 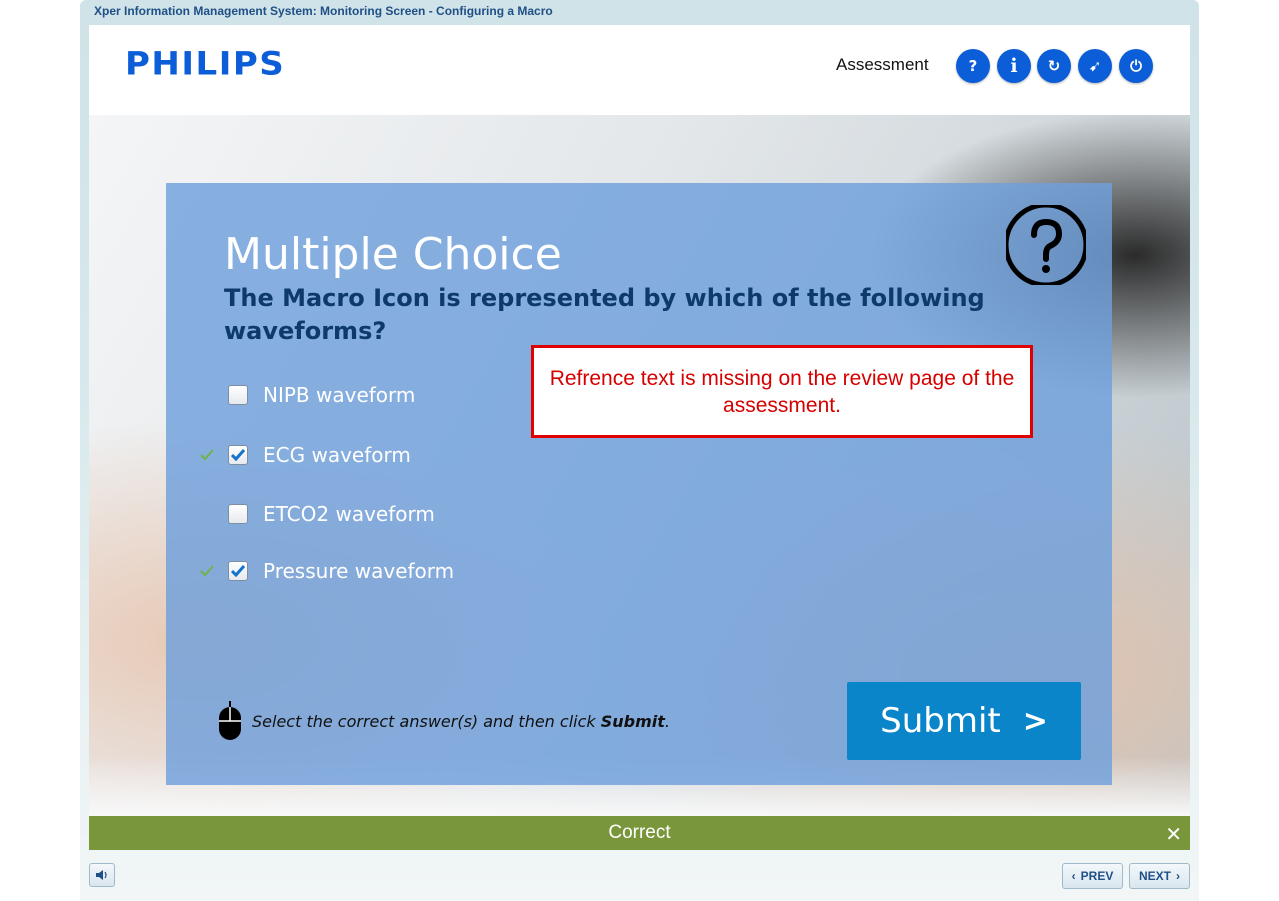 I want to click on audio-button, so click(x=102, y=875).